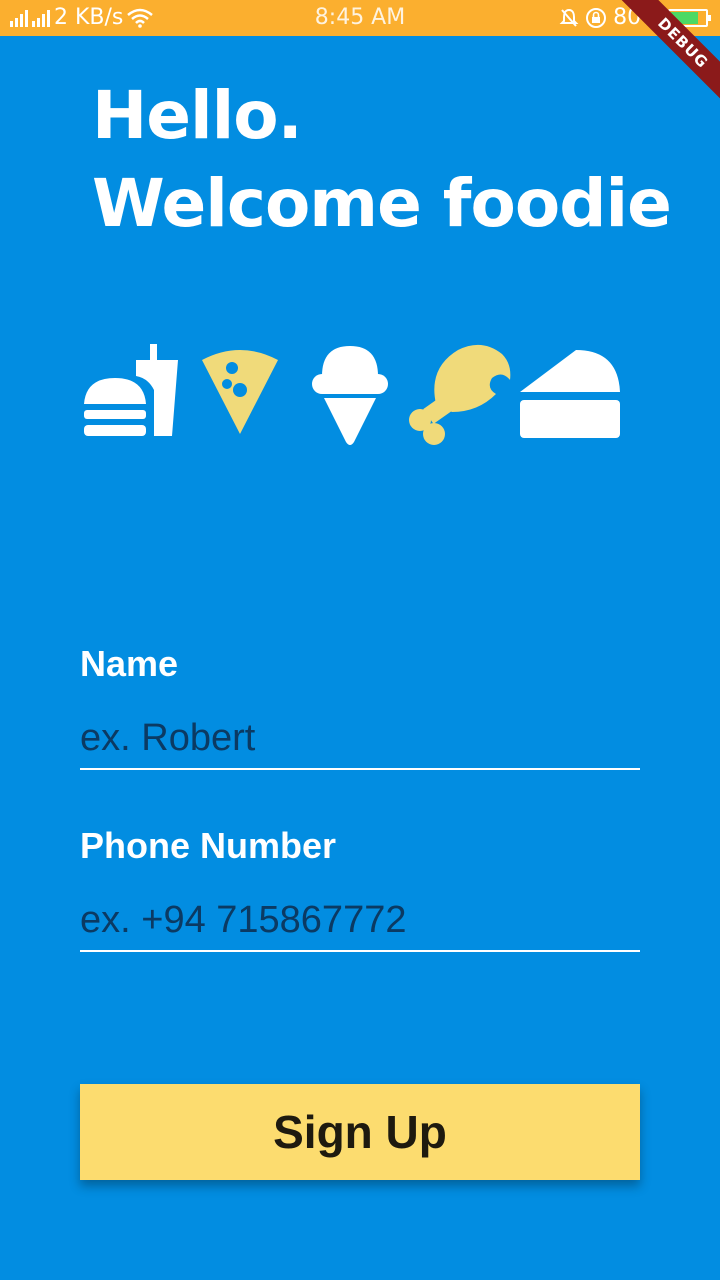 The image size is (720, 1280). What do you see at coordinates (350, 395) in the screenshot?
I see `ice-cream-icon` at bounding box center [350, 395].